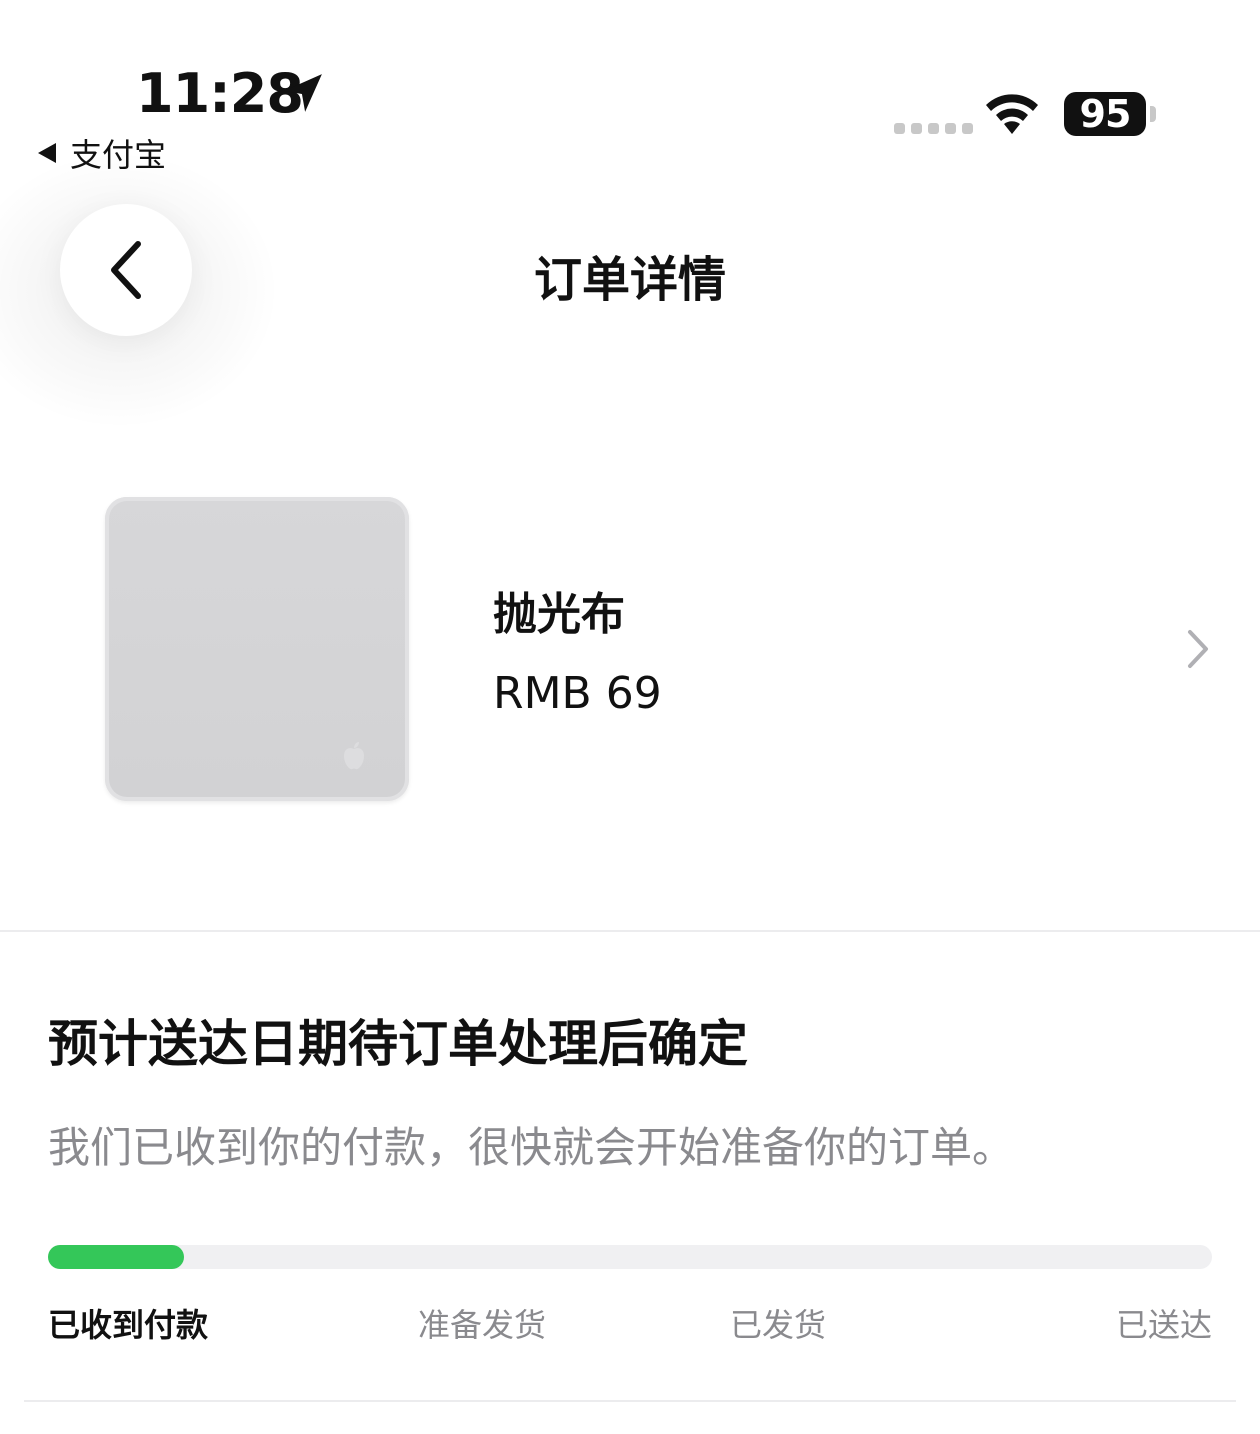 The width and height of the screenshot is (1260, 1434). Describe the element at coordinates (1012, 114) in the screenshot. I see `wifi-icon` at that location.